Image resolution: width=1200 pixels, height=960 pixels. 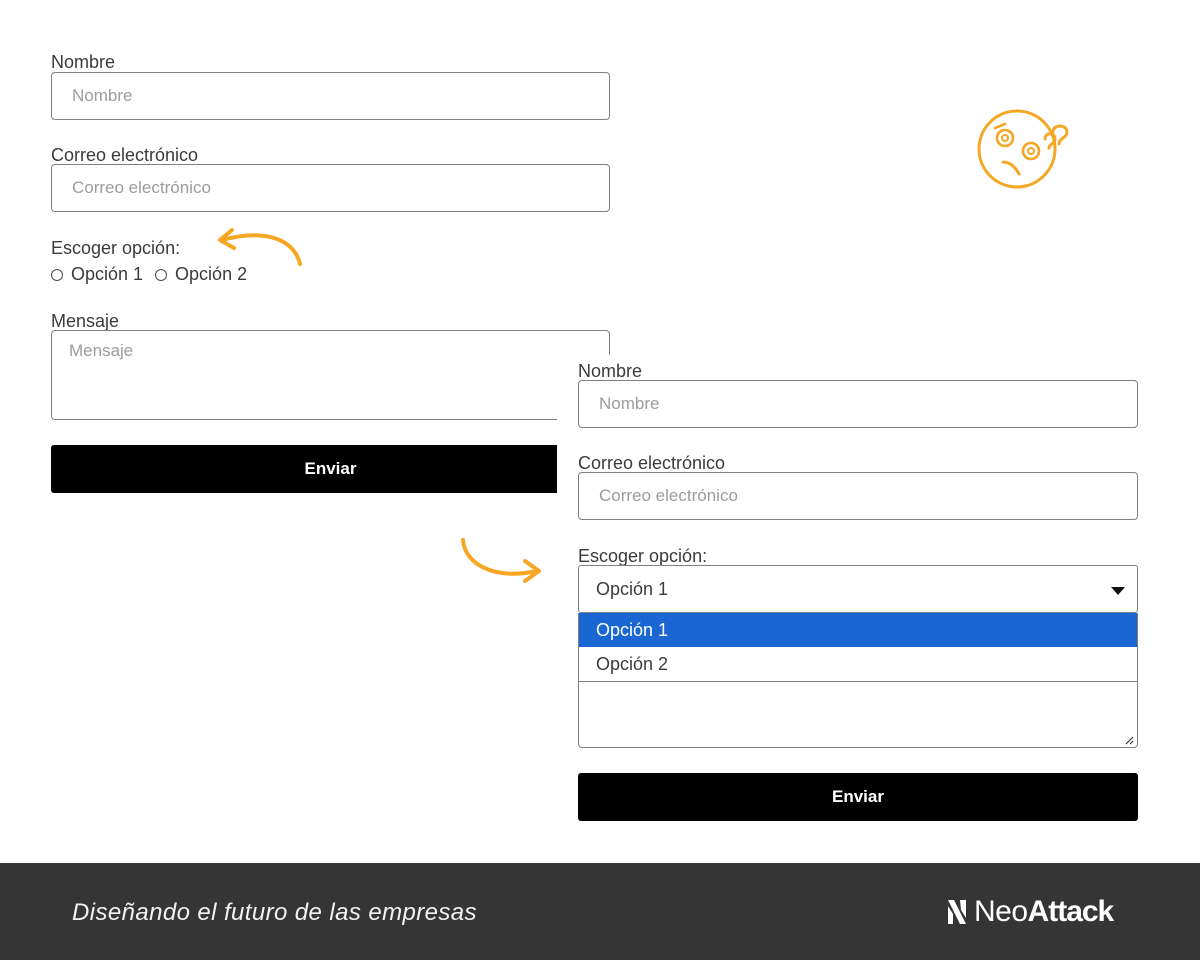 I want to click on confused-face-icon, so click(x=1023, y=149).